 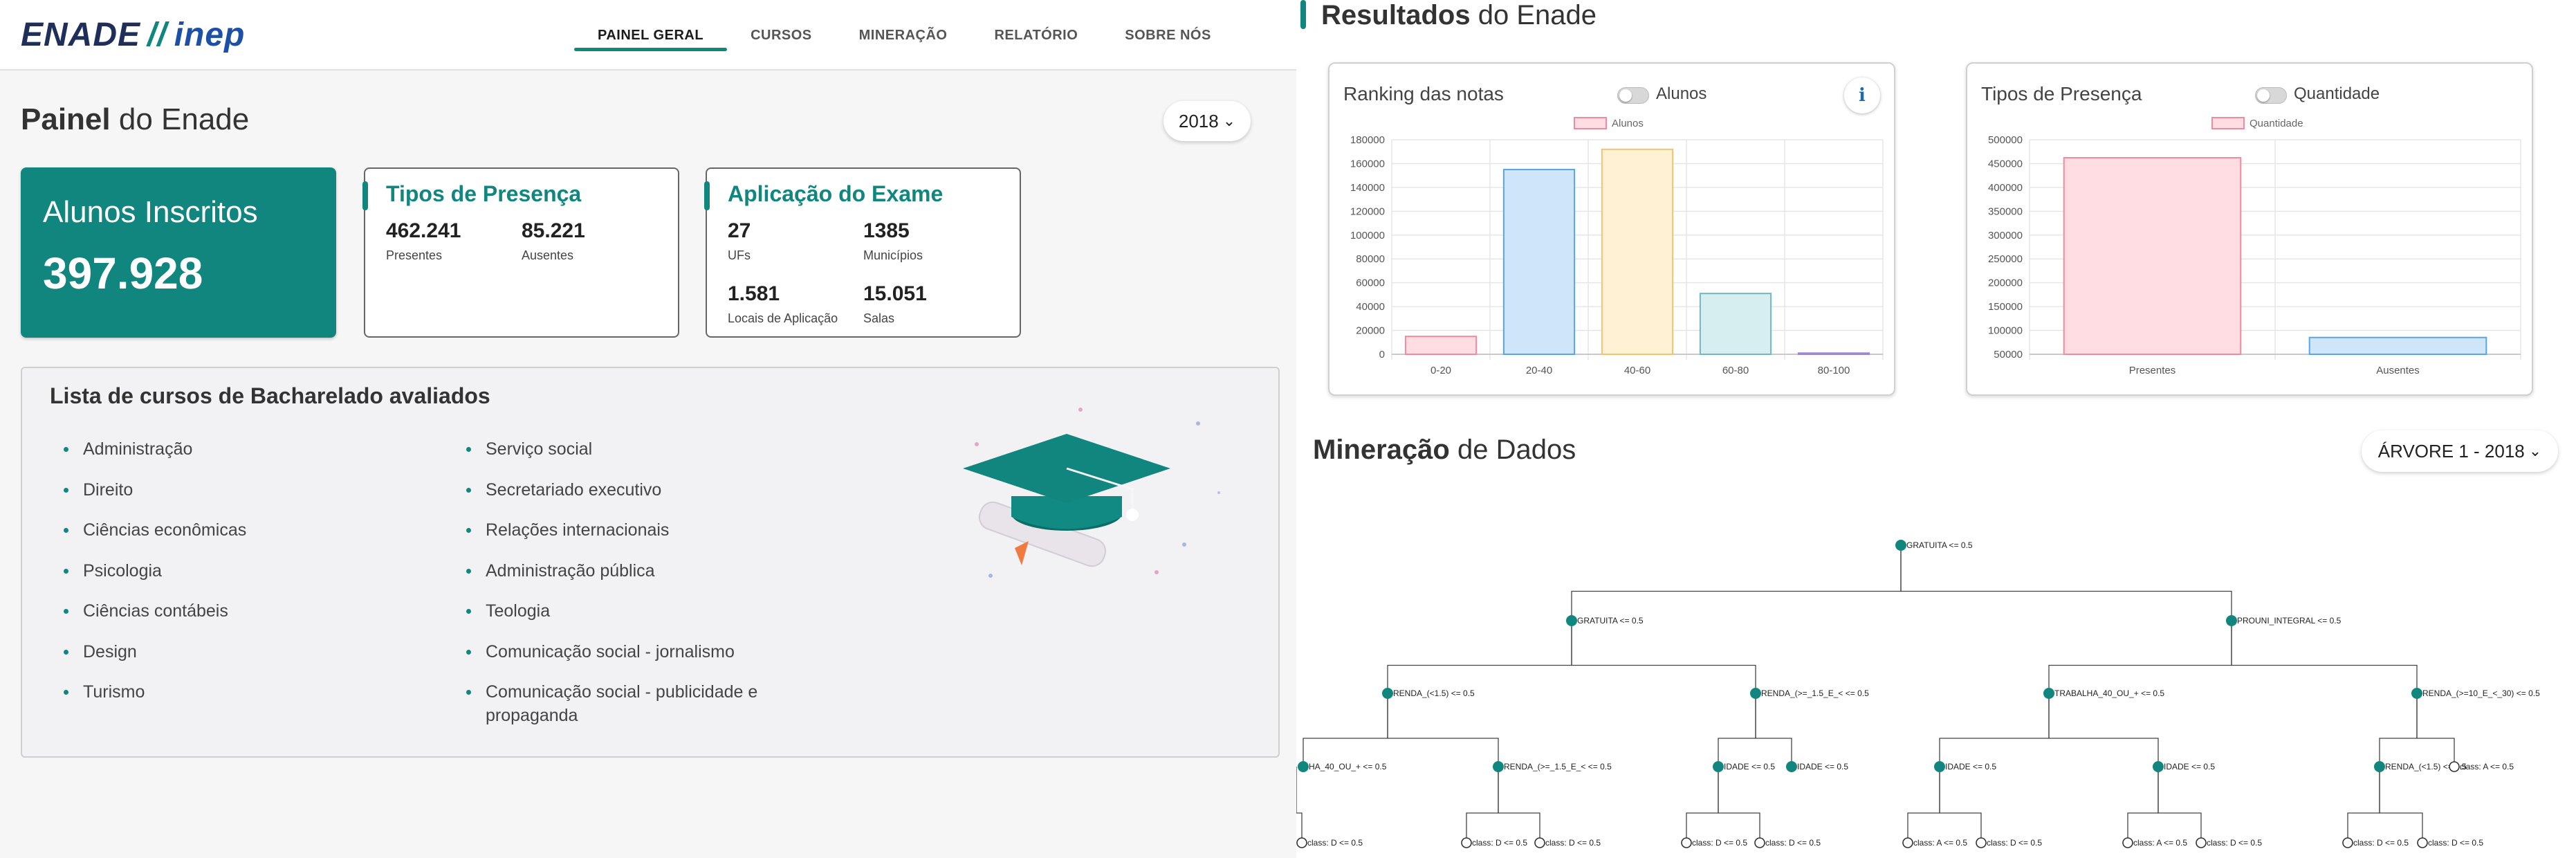 What do you see at coordinates (210, 34) in the screenshot?
I see `logo-inep: inep` at bounding box center [210, 34].